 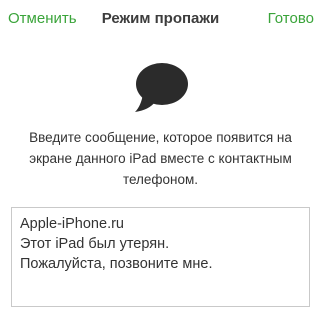 I want to click on navigation-bar: Отменить Режим пропажи Готово, so click(x=160, y=20).